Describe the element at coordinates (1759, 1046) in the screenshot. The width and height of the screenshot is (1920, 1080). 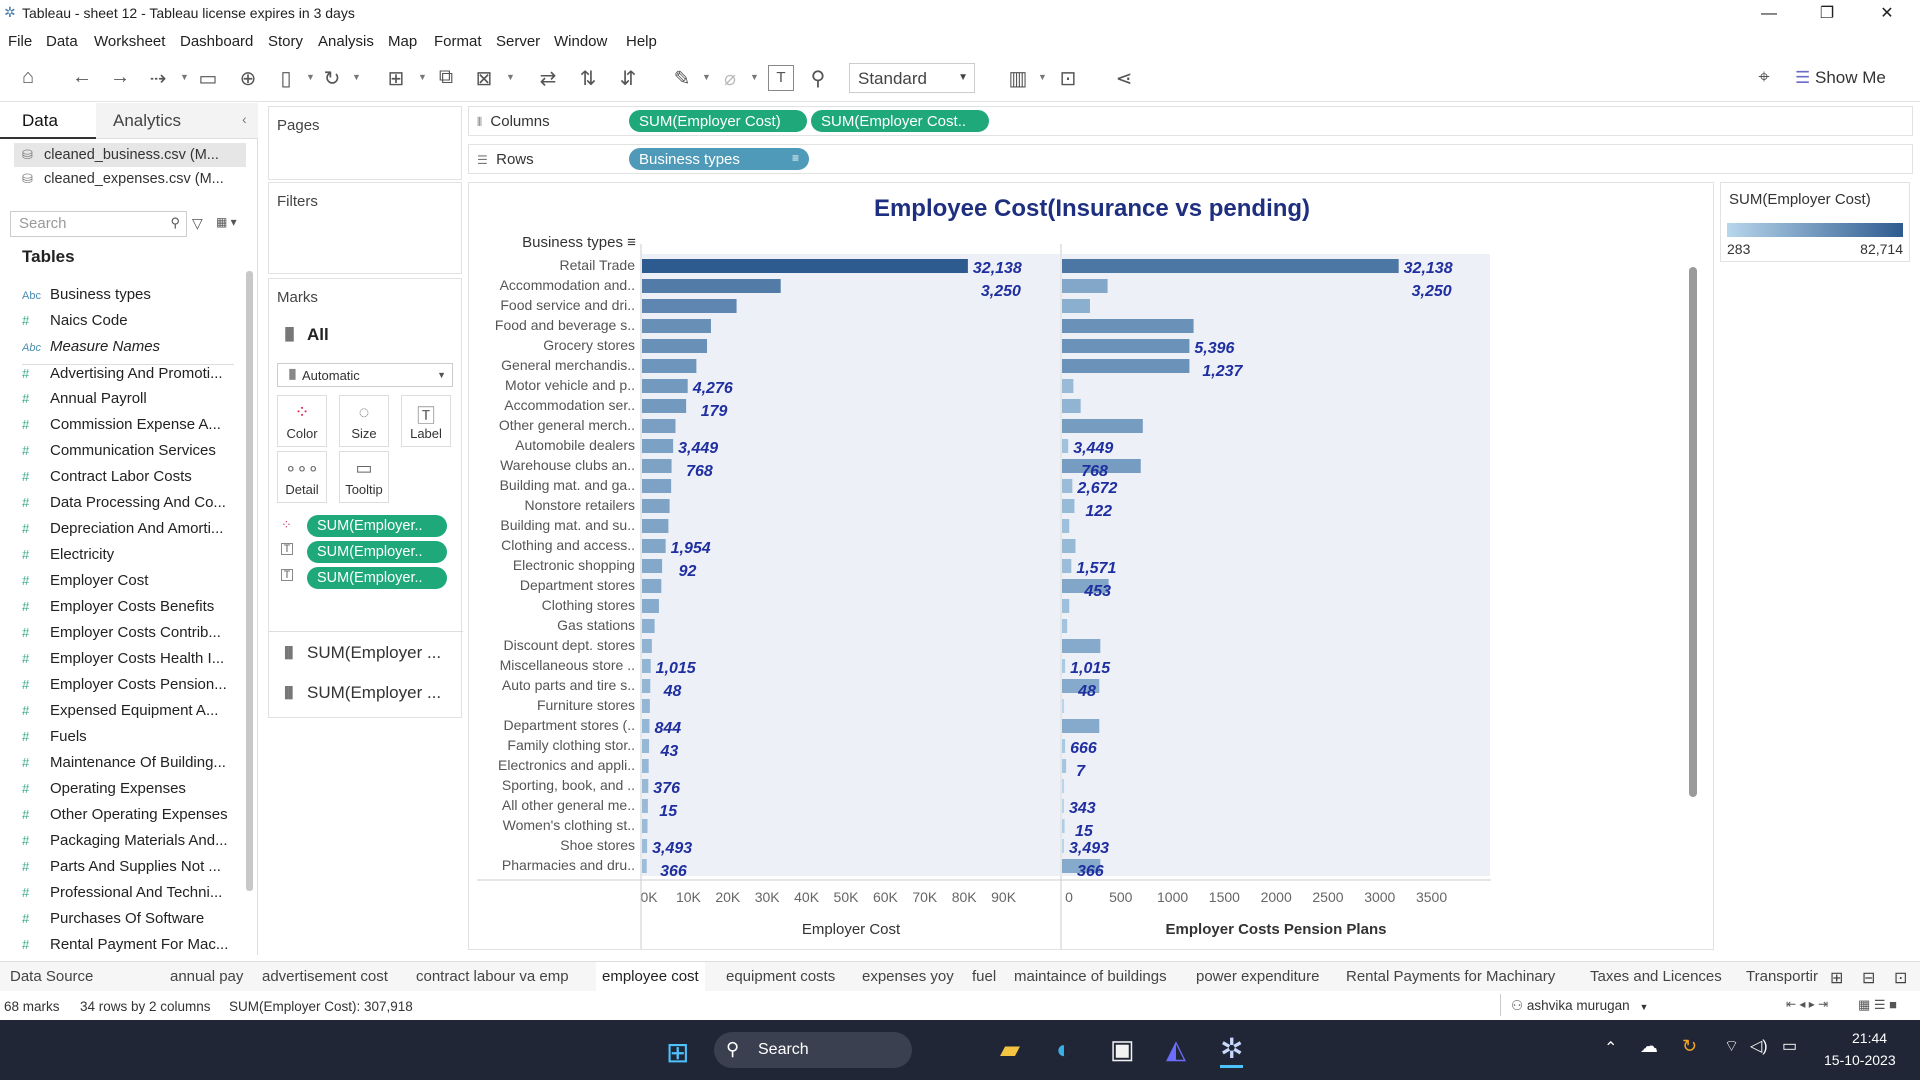
I see `volume-icon: ◁)` at that location.